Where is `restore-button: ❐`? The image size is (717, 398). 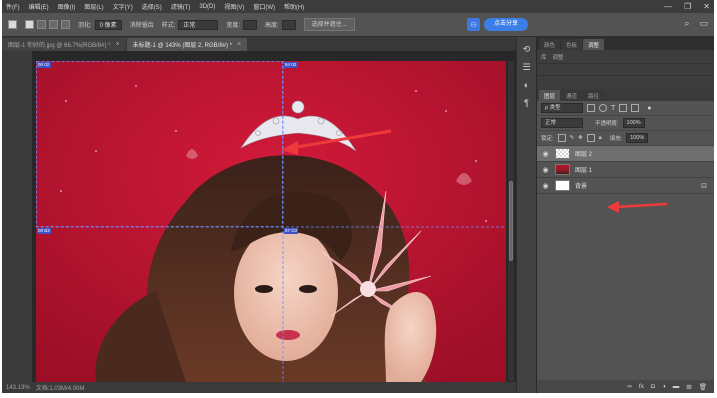
restore-button: ❐ is located at coordinates (687, 6).